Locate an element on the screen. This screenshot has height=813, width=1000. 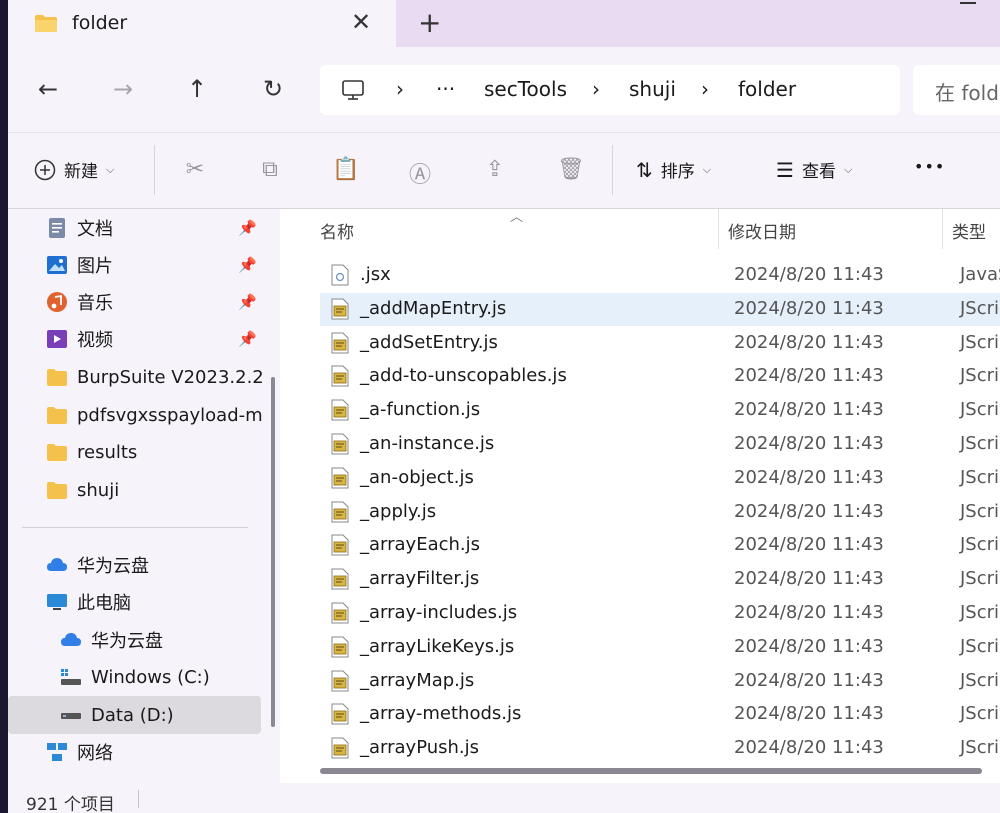
column-header-type: 类型 is located at coordinates (969, 229).